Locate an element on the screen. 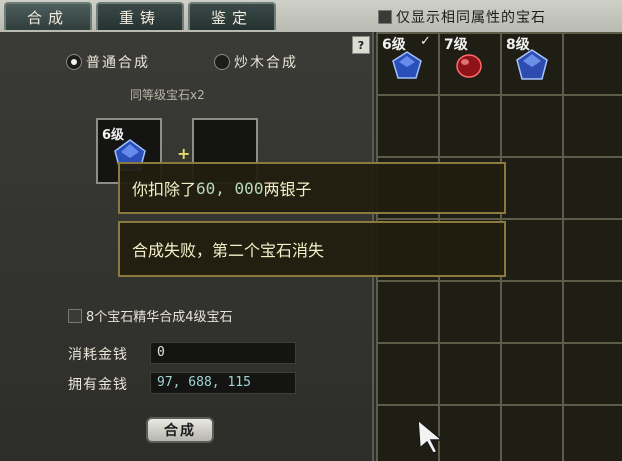 This screenshot has width=622, height=461. essence-label: 8个宝石精华合成4级宝石 is located at coordinates (159, 317).